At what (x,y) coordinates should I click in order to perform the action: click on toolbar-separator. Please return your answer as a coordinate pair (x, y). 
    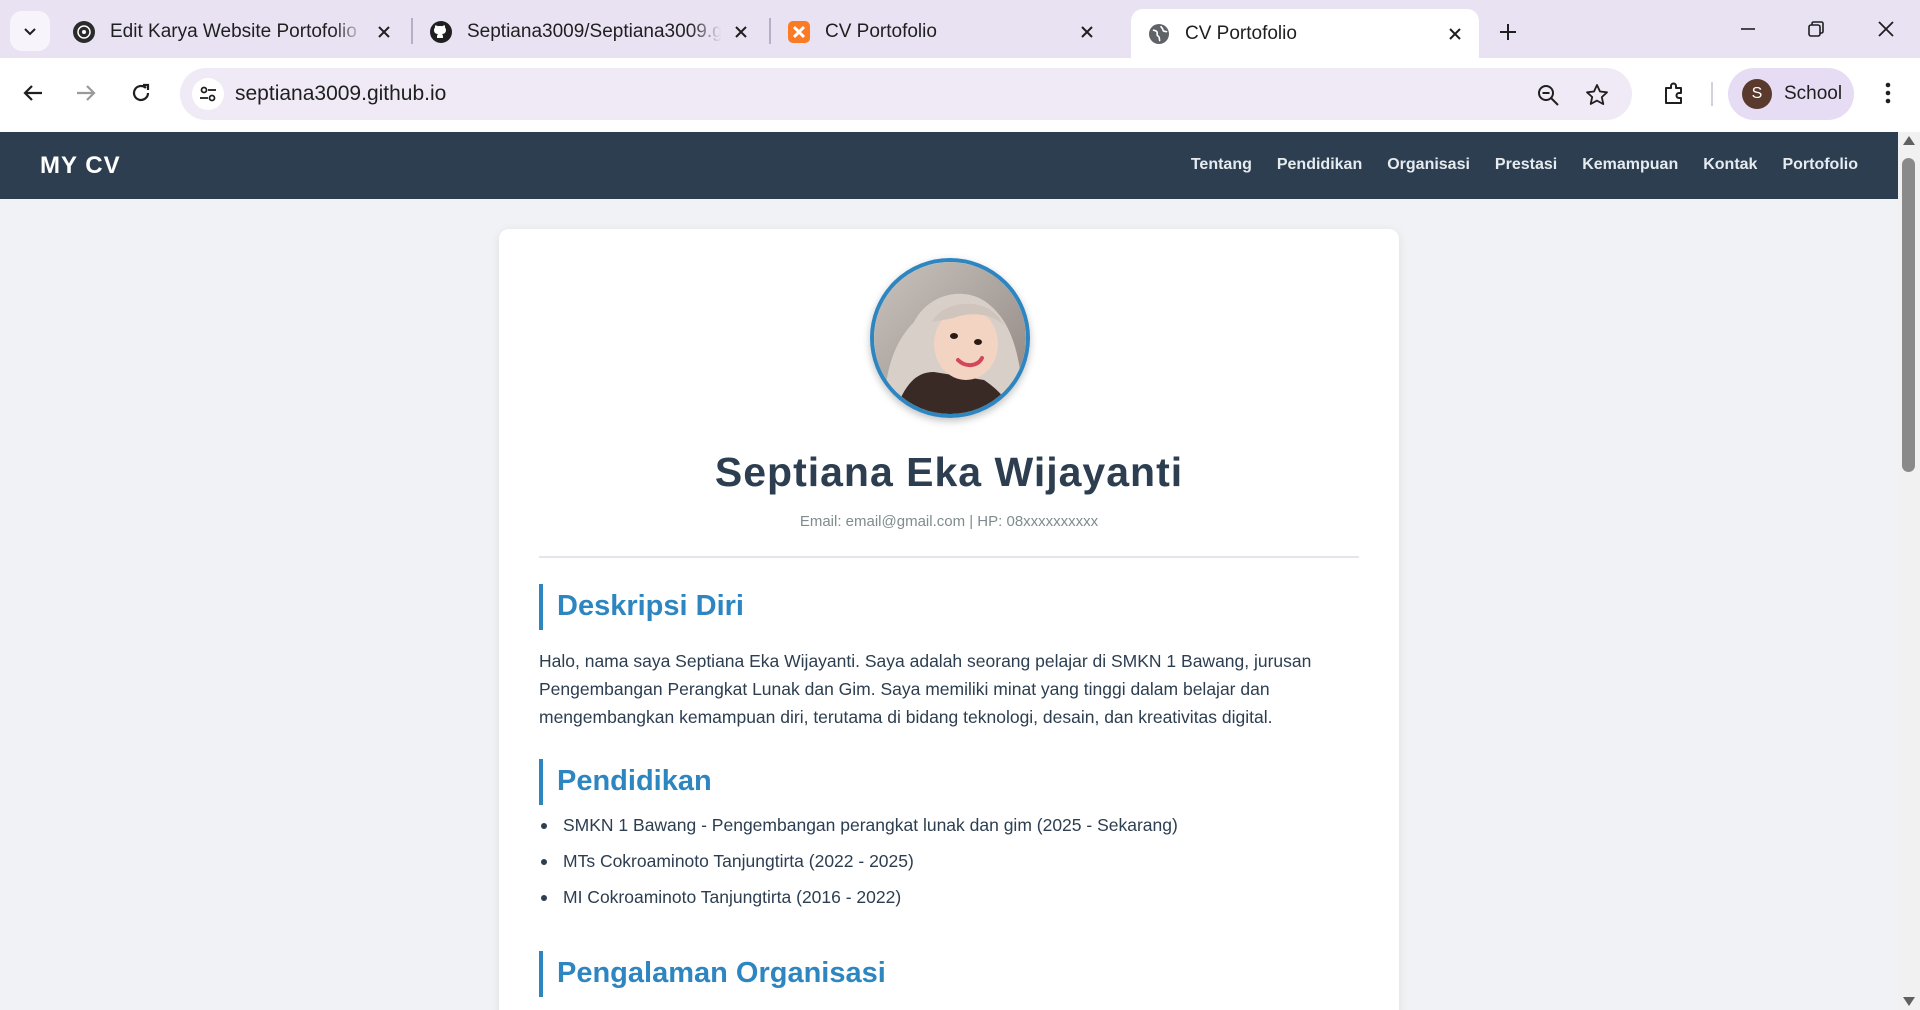
    Looking at the image, I should click on (1712, 94).